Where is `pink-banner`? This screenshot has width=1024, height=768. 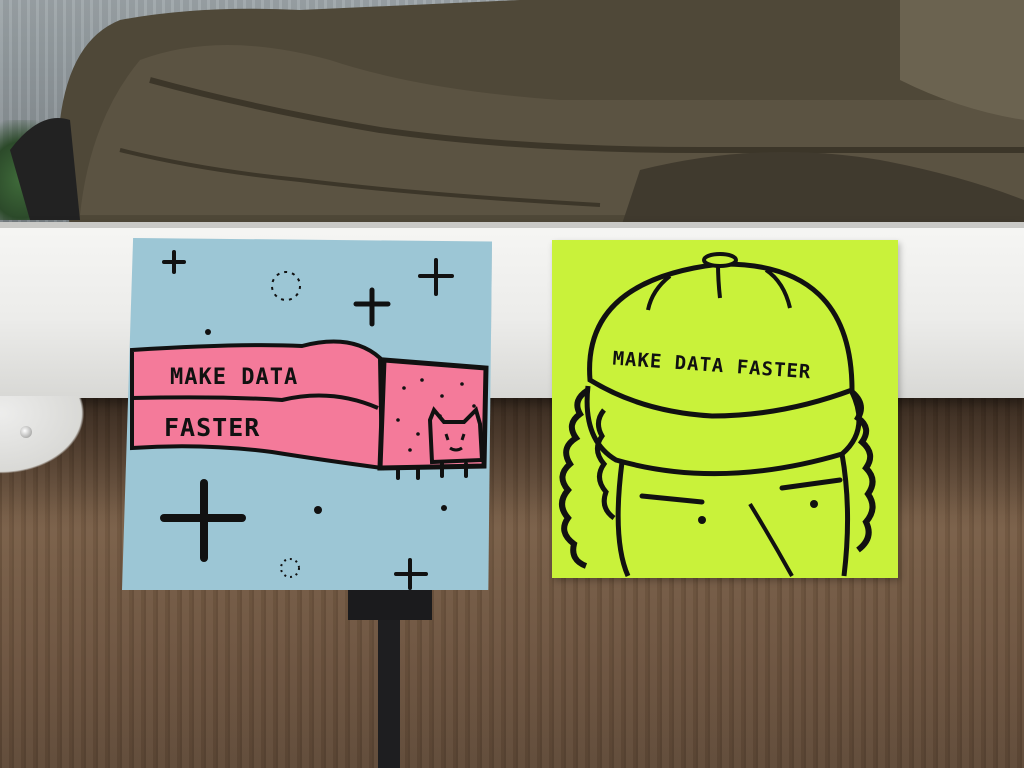
pink-banner is located at coordinates (257, 405).